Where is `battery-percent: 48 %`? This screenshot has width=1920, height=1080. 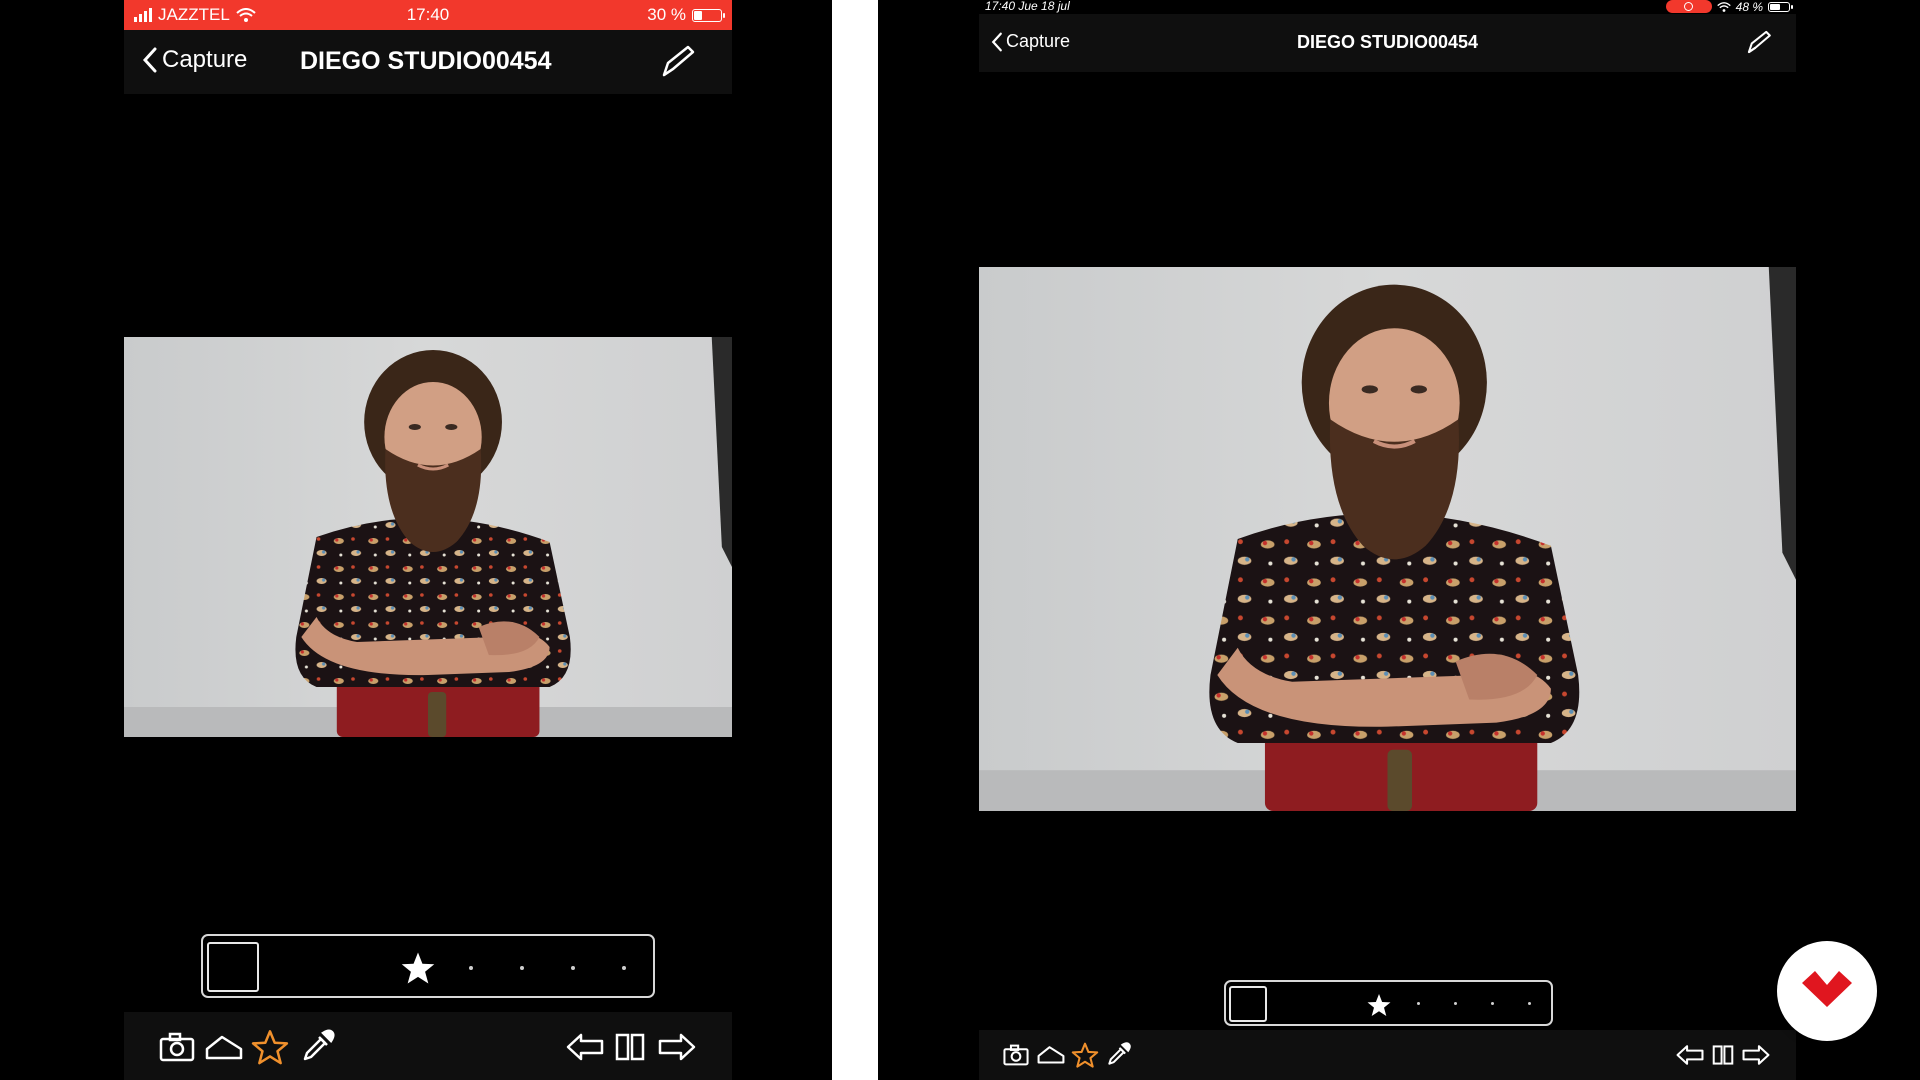
battery-percent: 48 % is located at coordinates (1749, 7).